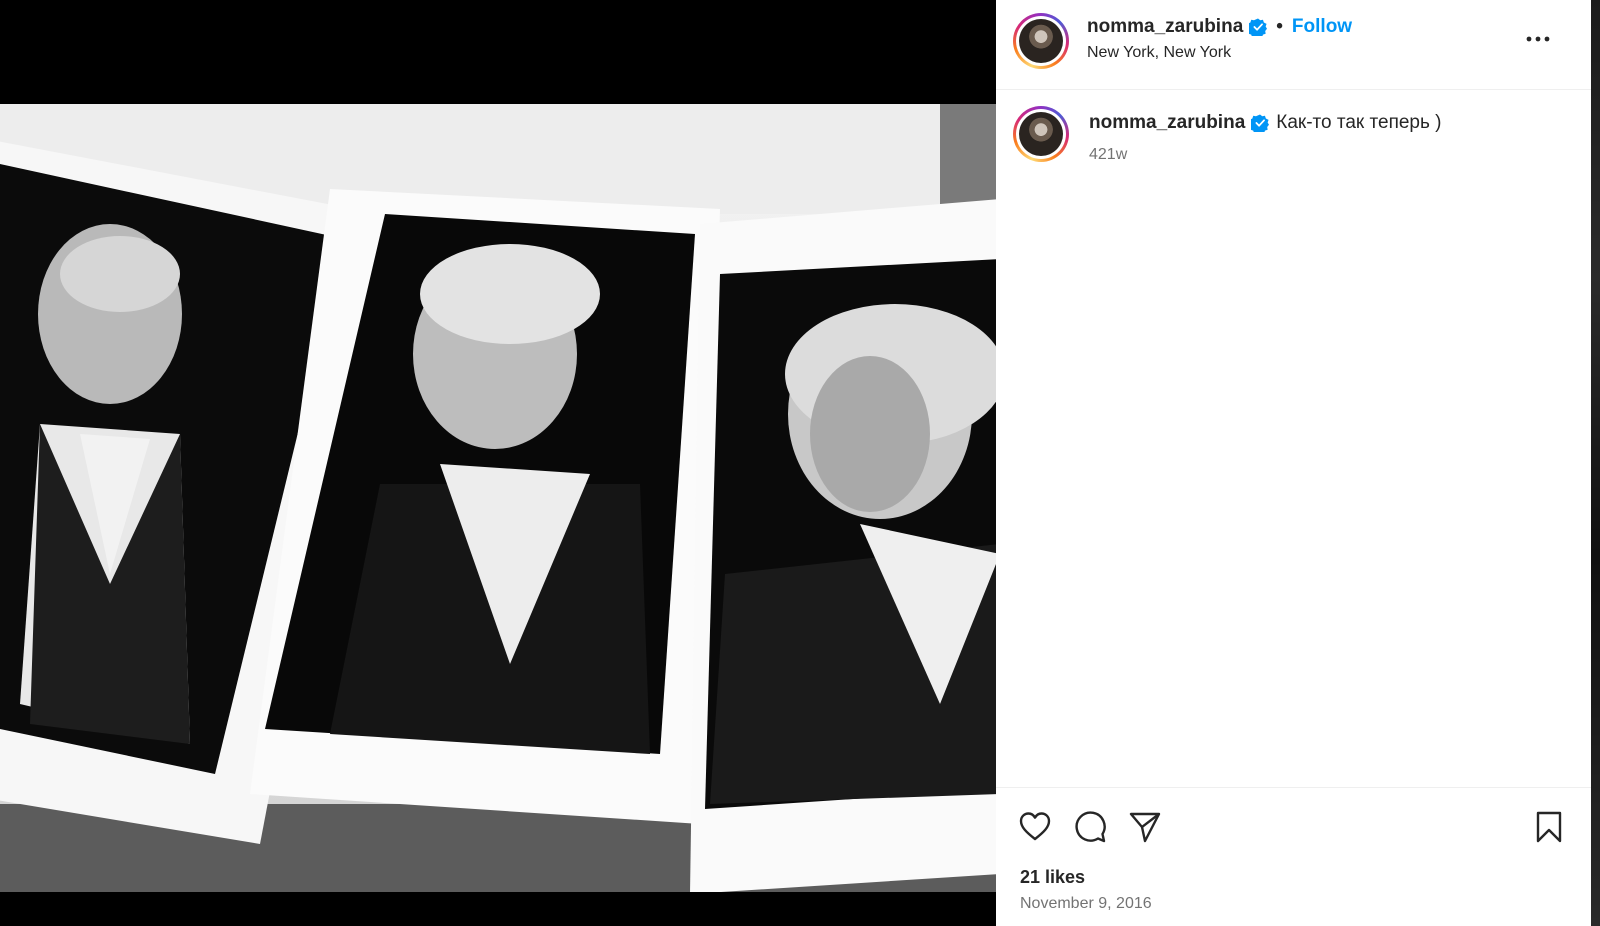 Image resolution: width=1600 pixels, height=926 pixels. What do you see at coordinates (1538, 39) in the screenshot?
I see `more-options-icon` at bounding box center [1538, 39].